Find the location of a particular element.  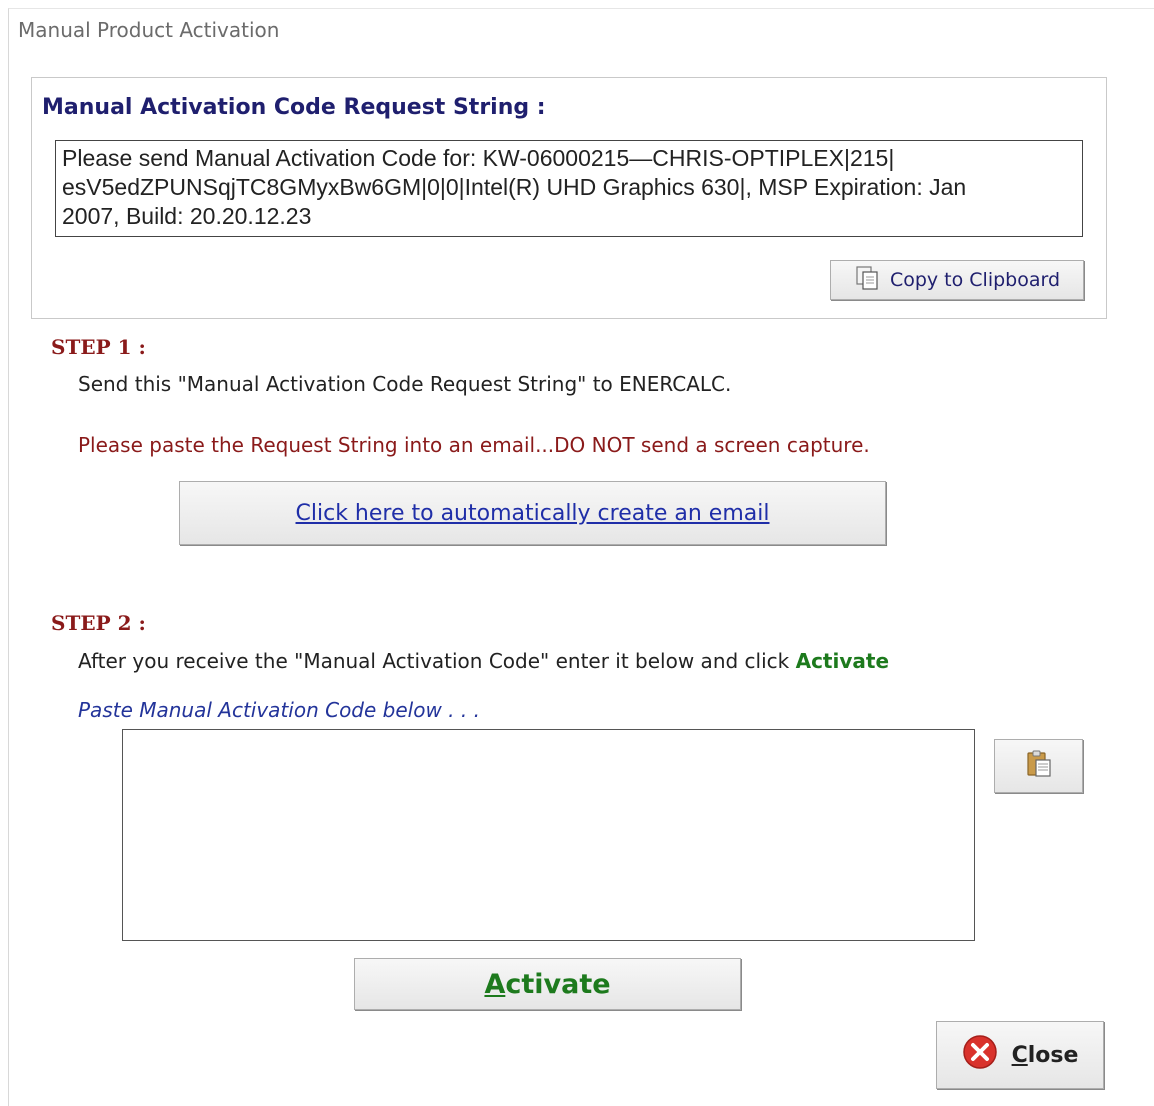

activate-accel: A is located at coordinates (495, 984).